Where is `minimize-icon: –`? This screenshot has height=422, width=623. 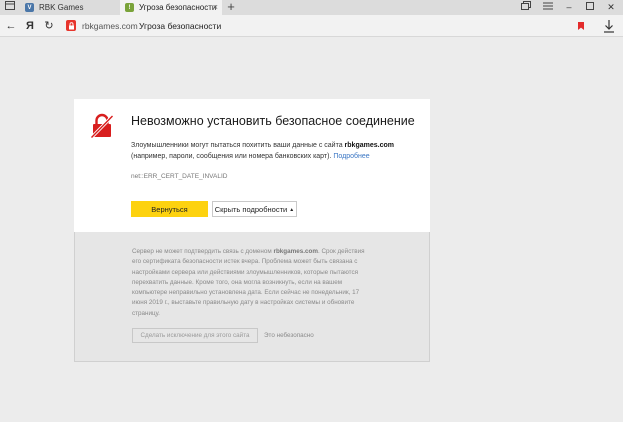 minimize-icon: – is located at coordinates (569, 7).